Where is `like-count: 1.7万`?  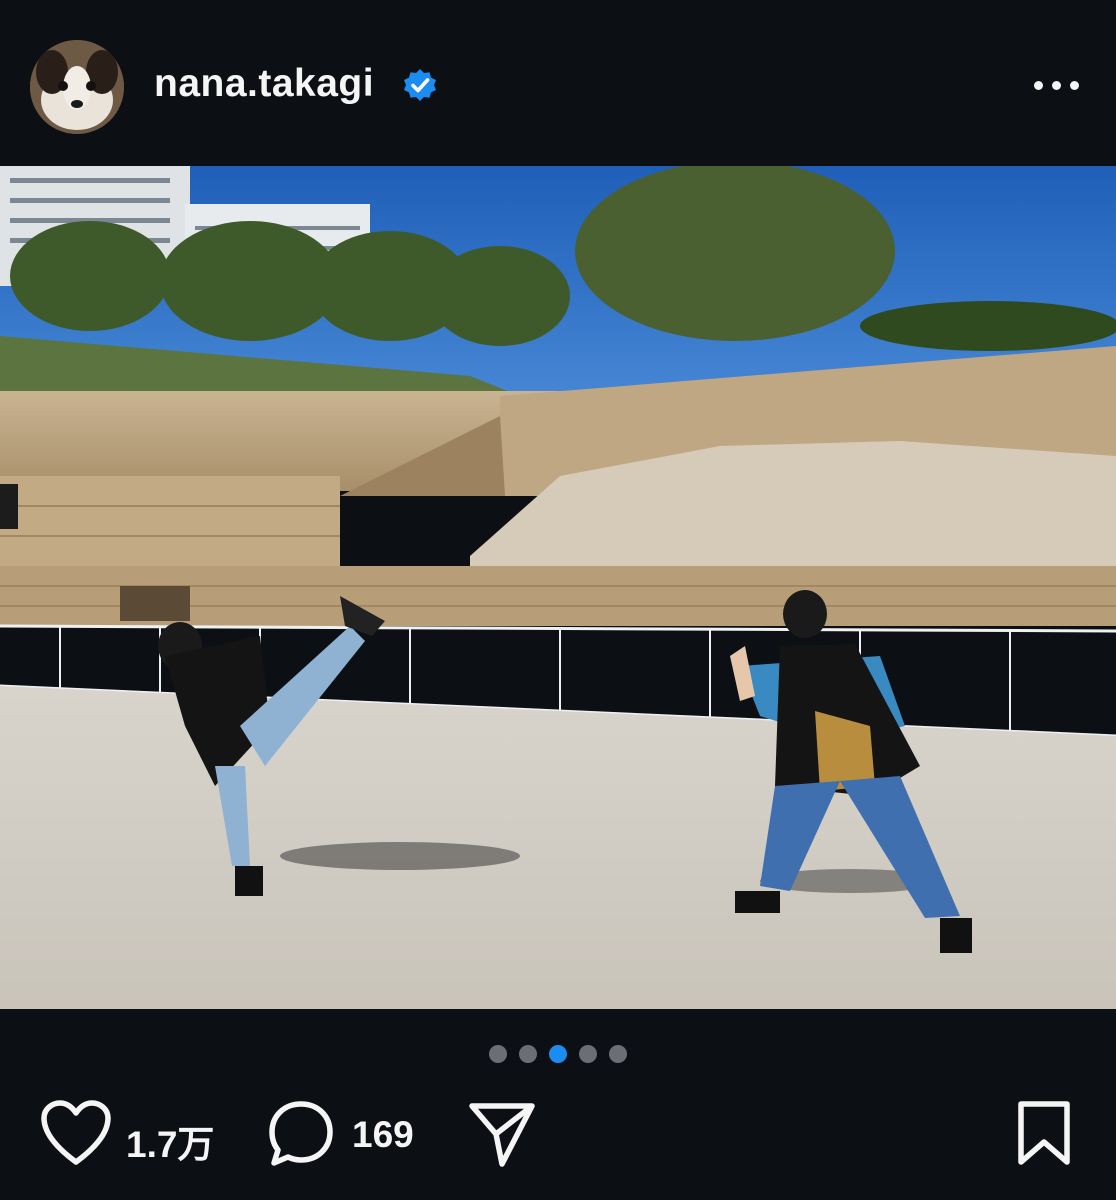 like-count: 1.7万 is located at coordinates (170, 1141).